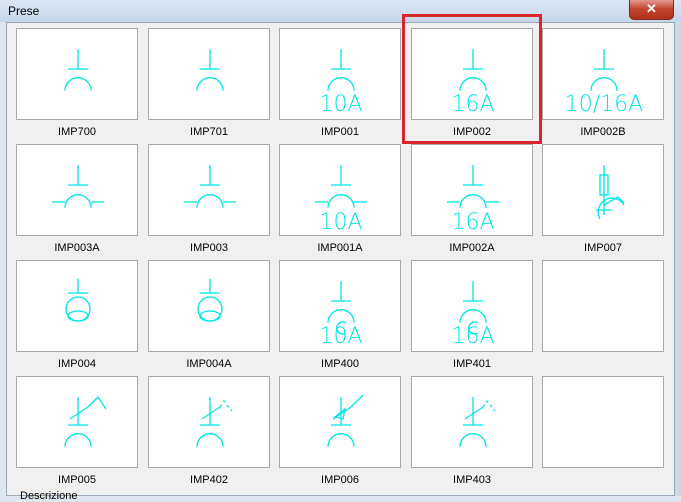 Image resolution: width=681 pixels, height=502 pixels. What do you see at coordinates (472, 364) in the screenshot?
I see `symbol-label: IMP401` at bounding box center [472, 364].